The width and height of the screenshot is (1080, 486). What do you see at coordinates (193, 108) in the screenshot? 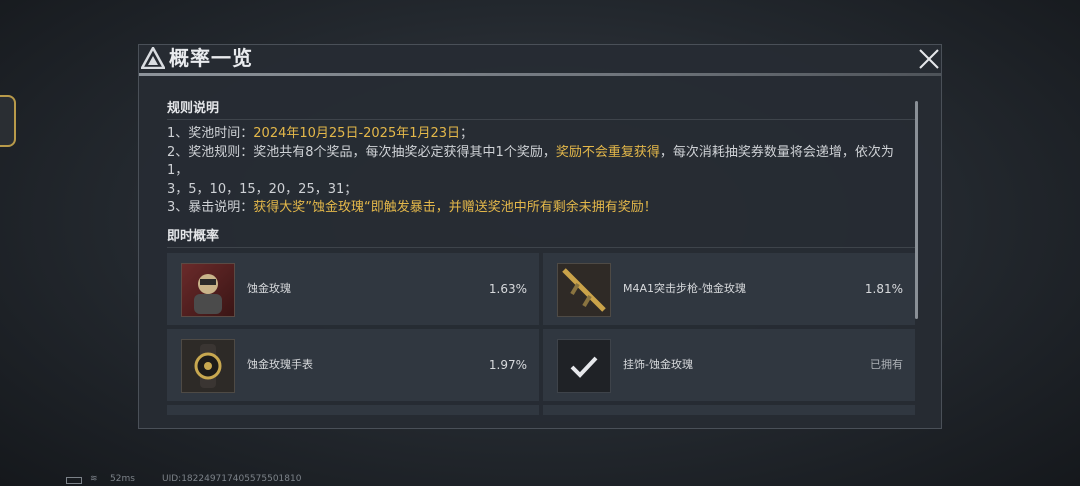
I see `rules-section-title: 规则说明` at bounding box center [193, 108].